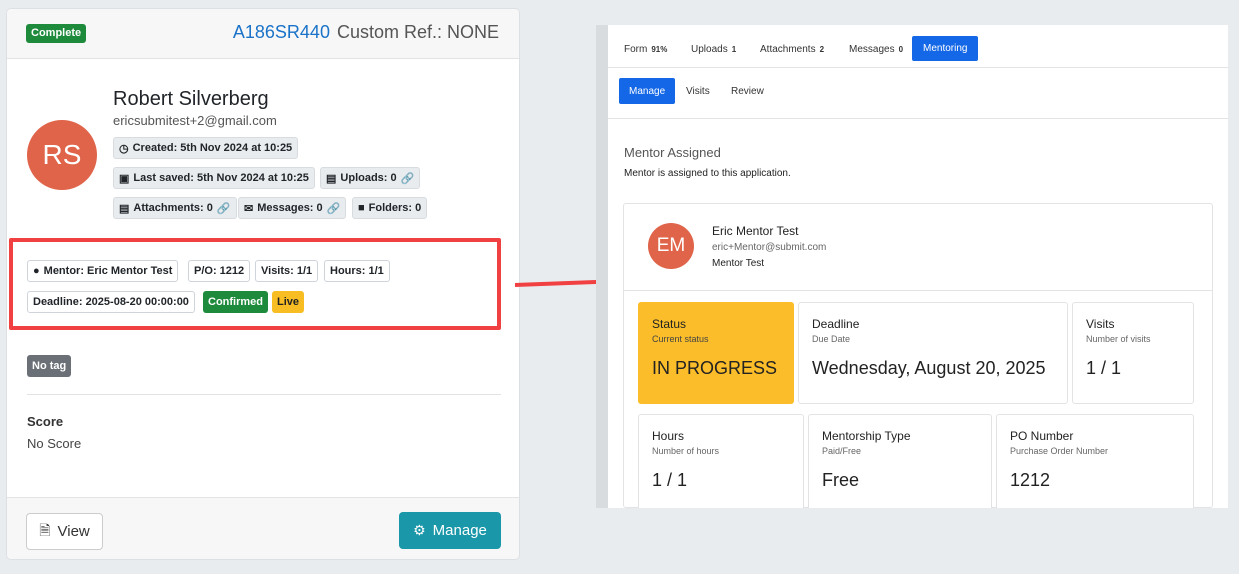 The width and height of the screenshot is (1239, 574). What do you see at coordinates (195, 120) in the screenshot?
I see `applicant-email: ericsubmitest+2@gmail.com` at bounding box center [195, 120].